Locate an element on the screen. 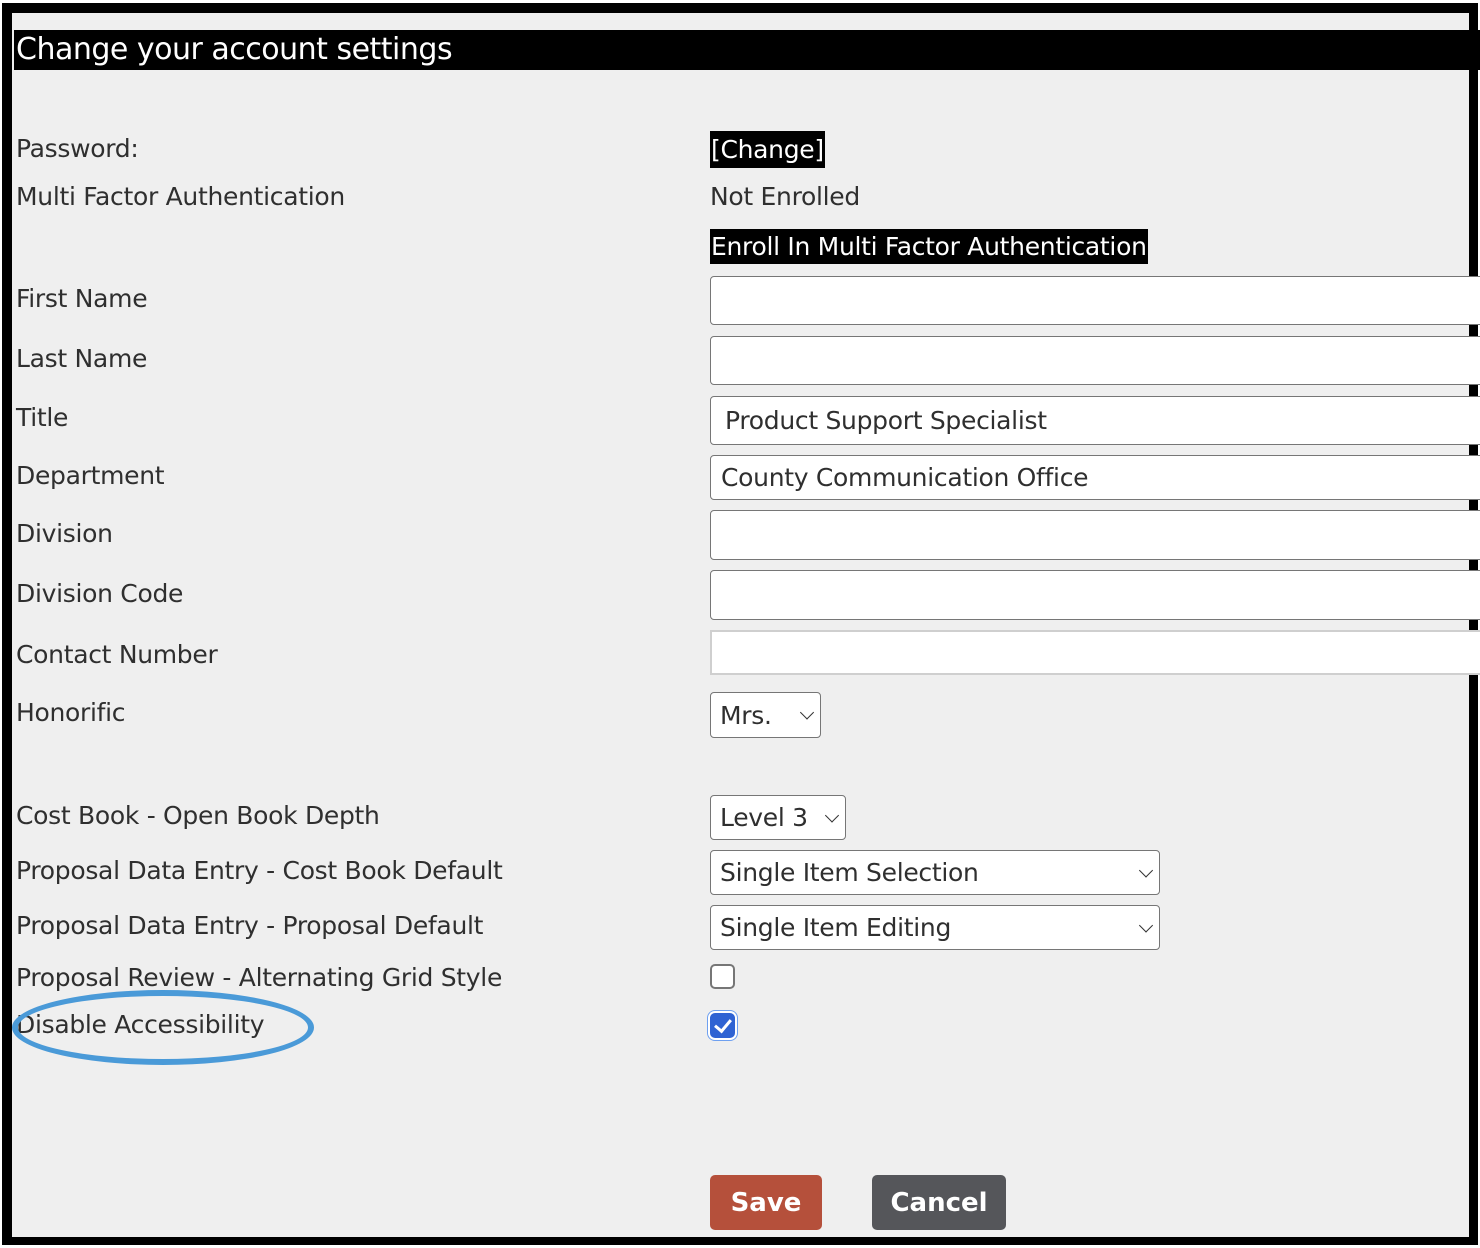 Image resolution: width=1480 pixels, height=1248 pixels. cancel-button: Cancel is located at coordinates (939, 1202).